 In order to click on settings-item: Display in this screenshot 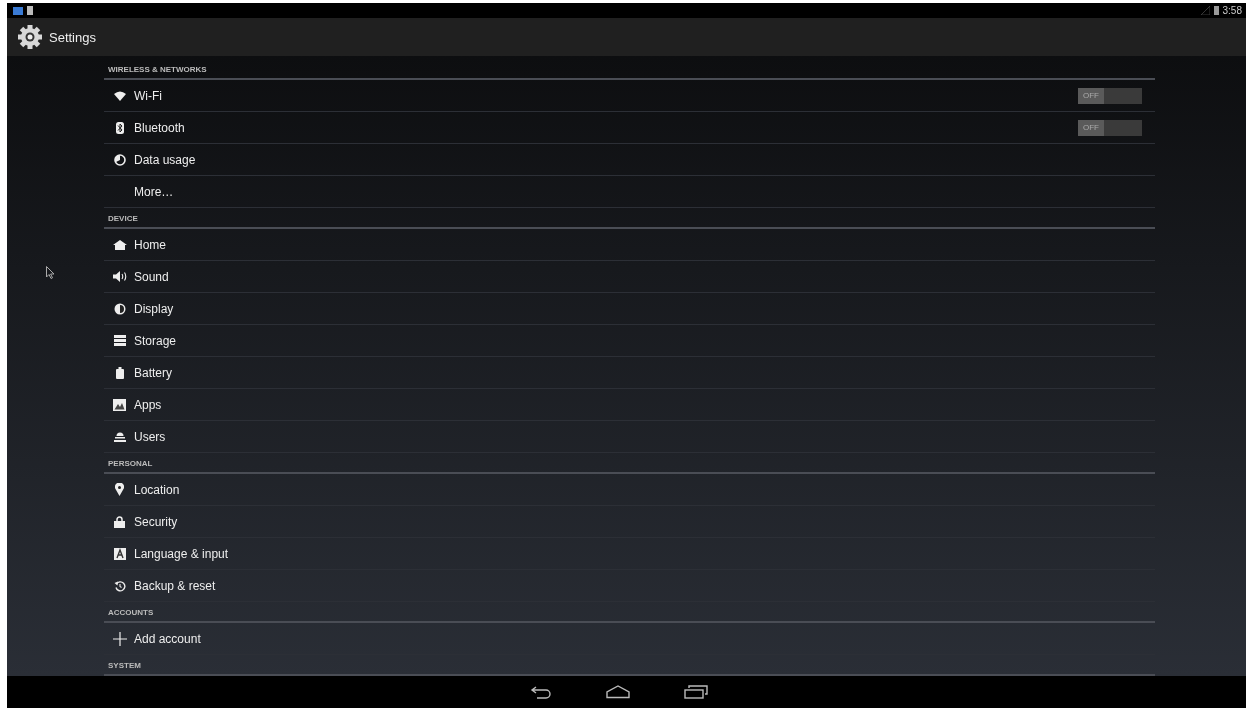, I will do `click(154, 308)`.